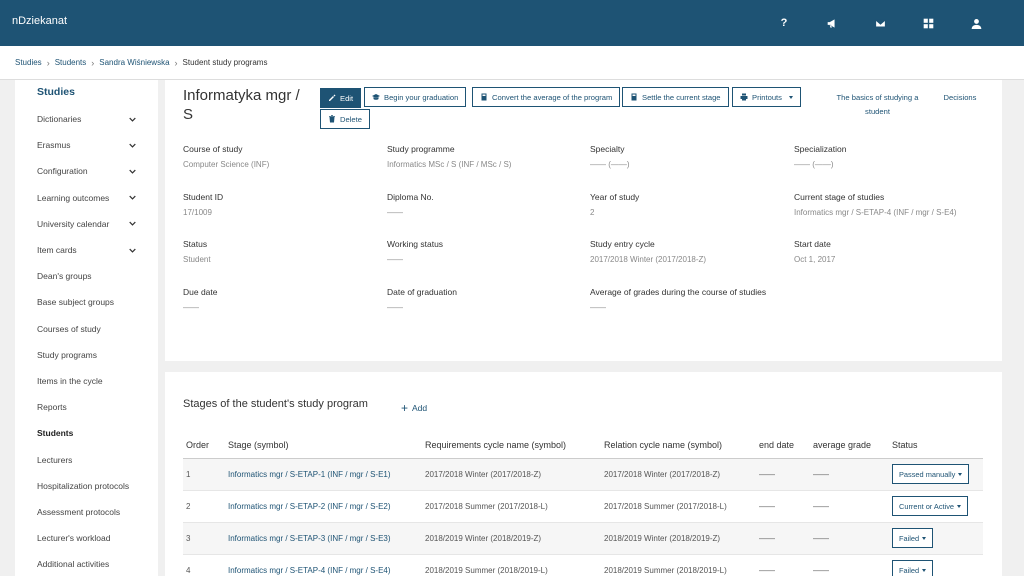 The height and width of the screenshot is (576, 1024). What do you see at coordinates (487, 251) in the screenshot?
I see `detail-field: Working status ——` at bounding box center [487, 251].